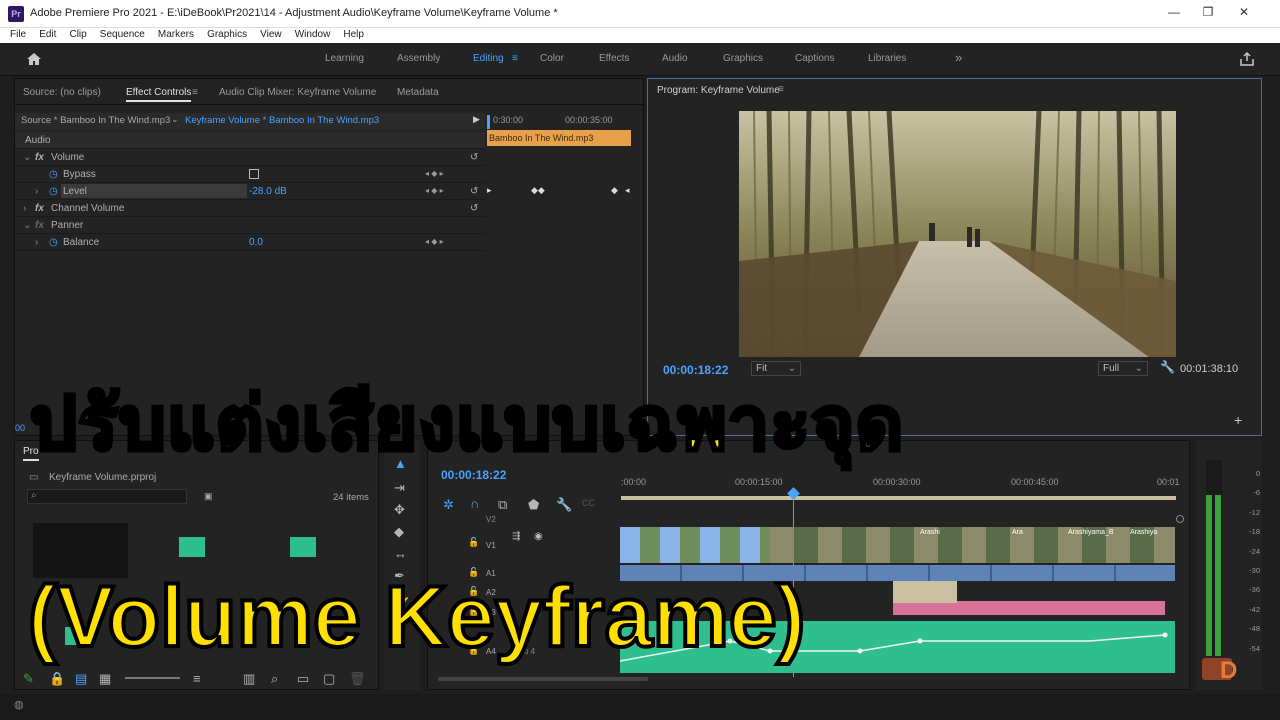 This screenshot has height=720, width=1280. Describe the element at coordinates (743, 58) in the screenshot. I see `workspace-graphics: Graphics` at that location.